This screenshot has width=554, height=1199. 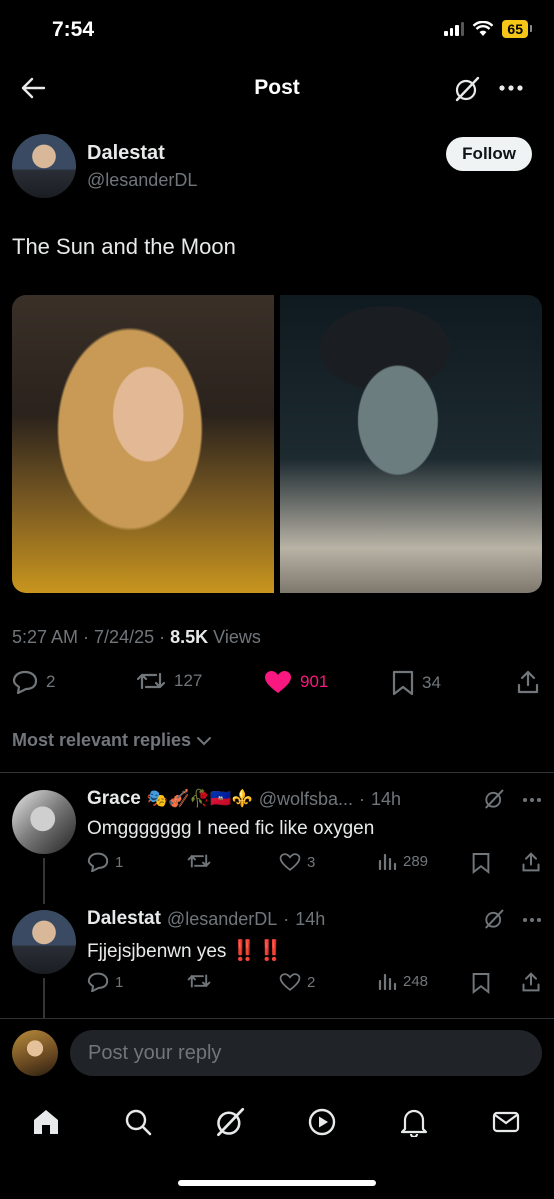 I want to click on battery-icon: 65, so click(x=517, y=29).